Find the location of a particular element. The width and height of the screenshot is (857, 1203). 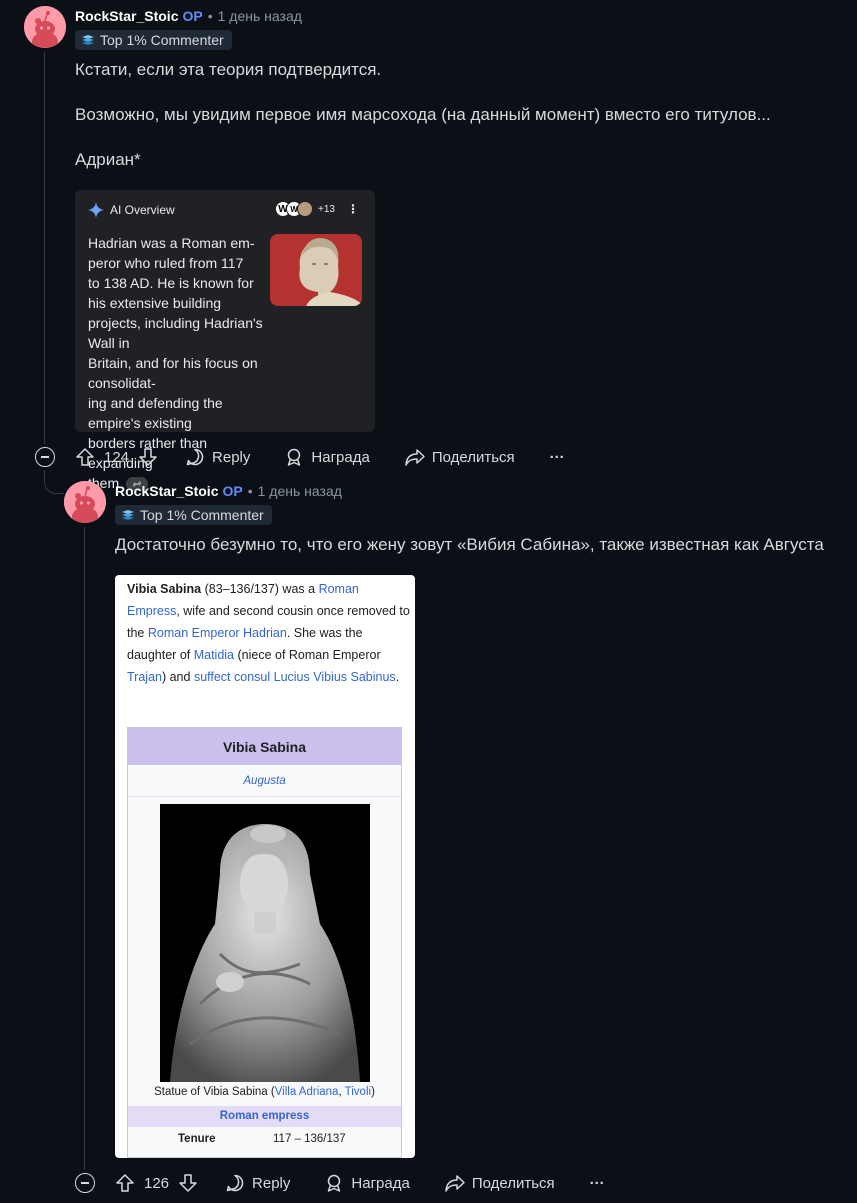

wiki-link: suffect consul Lucius Vibius Sabinus is located at coordinates (294, 677).